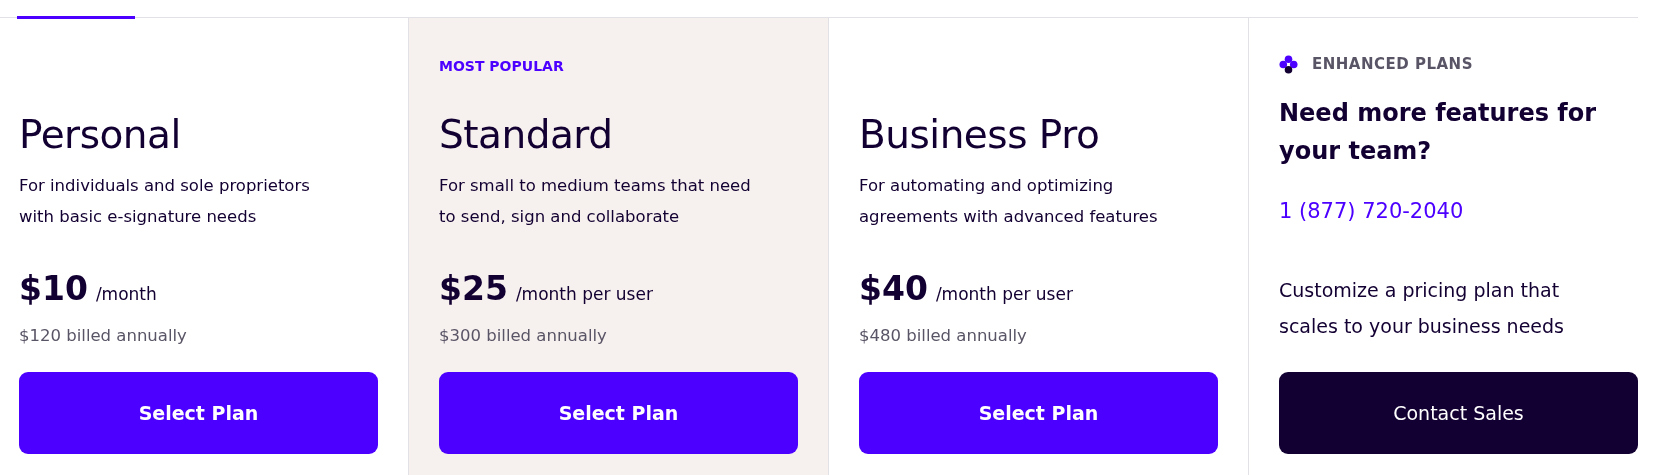 Image resolution: width=1662 pixels, height=475 pixels. I want to click on annual-price: $120 billed annually, so click(103, 335).